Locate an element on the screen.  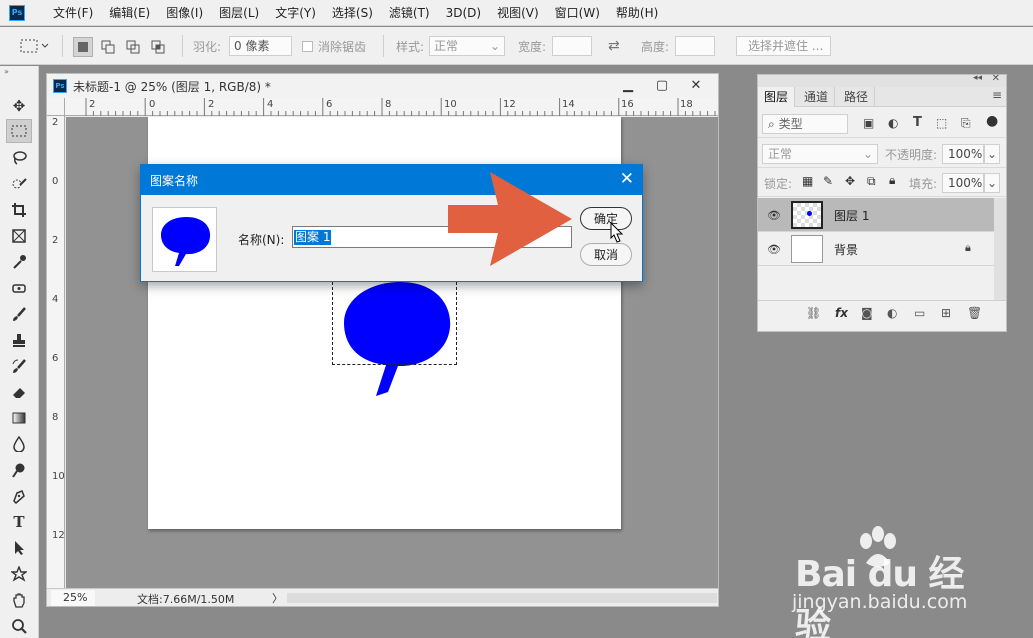
tab-paths: 路径 is located at coordinates (857, 97).